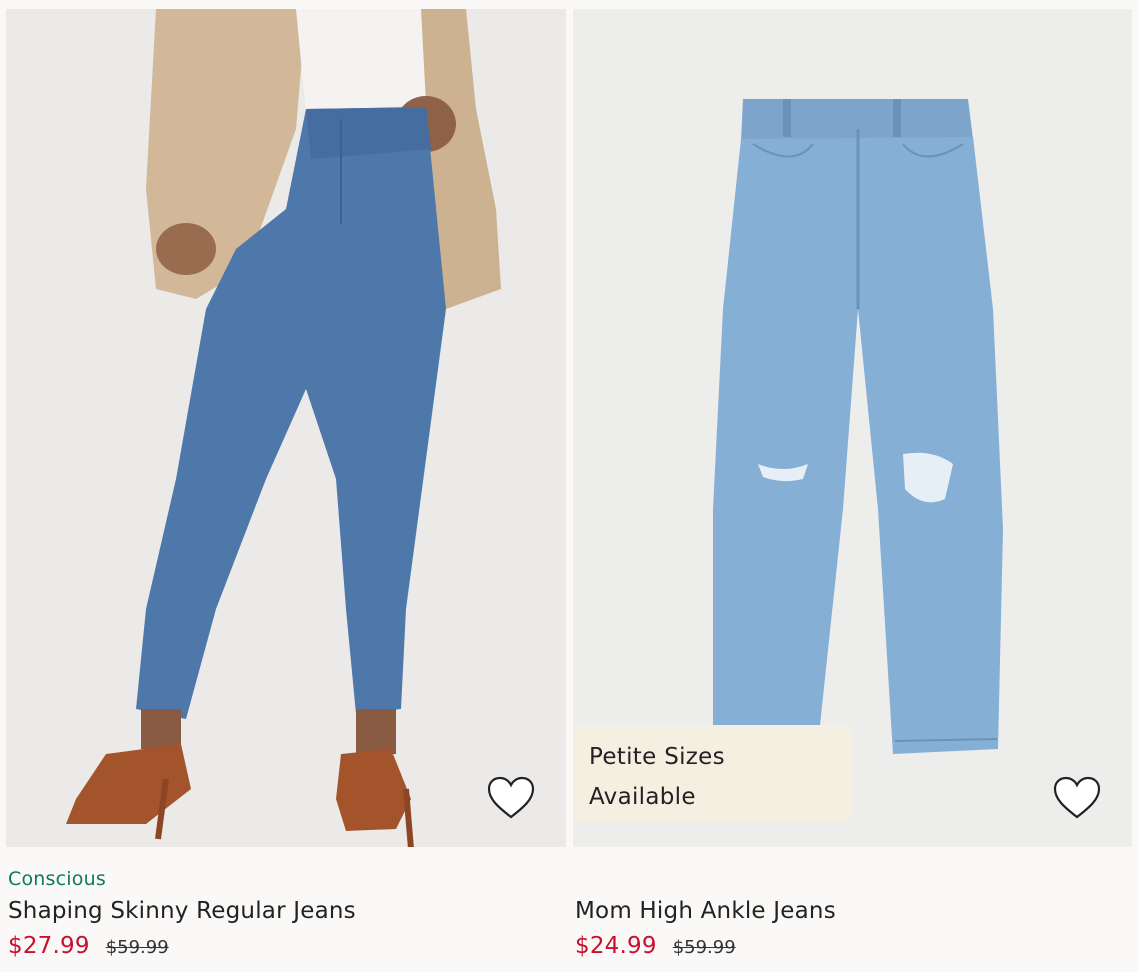 This screenshot has width=1138, height=972. Describe the element at coordinates (853, 946) in the screenshot. I see `price-row: $24.99 $59.99` at that location.